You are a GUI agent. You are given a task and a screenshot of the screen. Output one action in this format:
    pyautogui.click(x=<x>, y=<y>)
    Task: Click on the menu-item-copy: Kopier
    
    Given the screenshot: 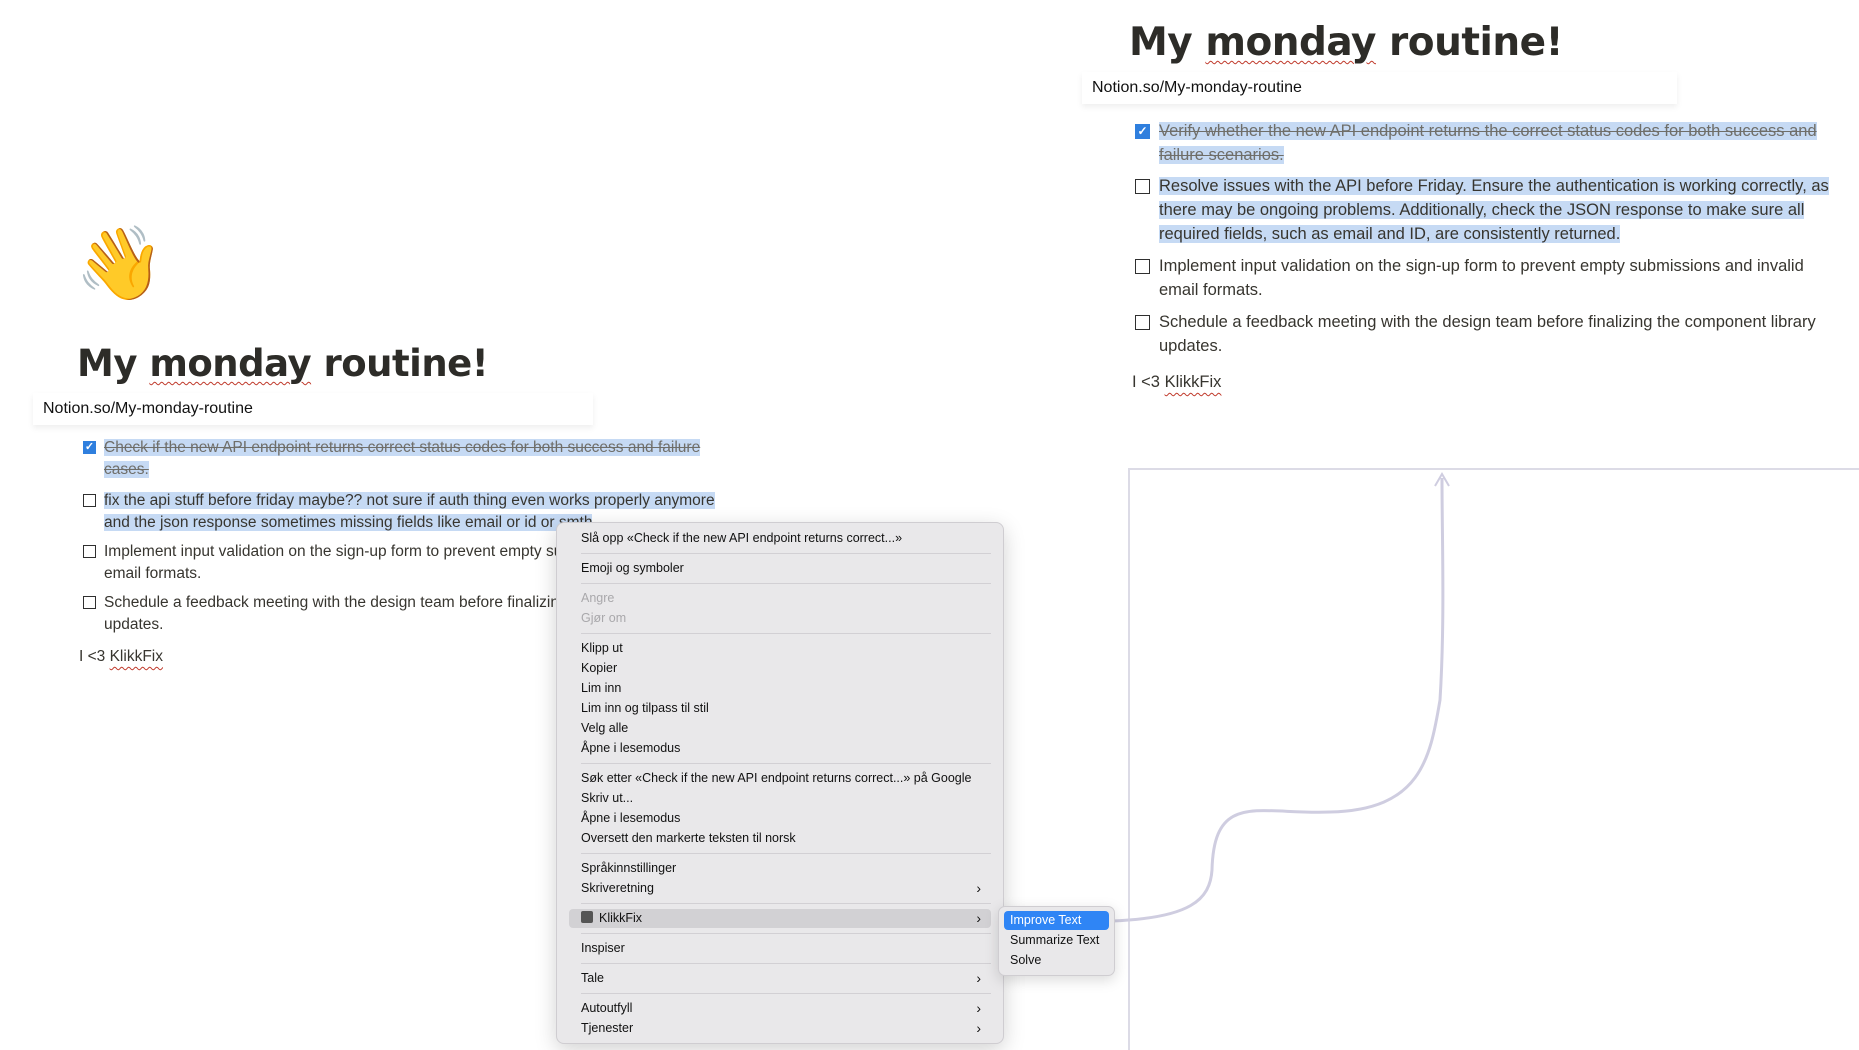 What is the action you would take?
    pyautogui.click(x=780, y=668)
    